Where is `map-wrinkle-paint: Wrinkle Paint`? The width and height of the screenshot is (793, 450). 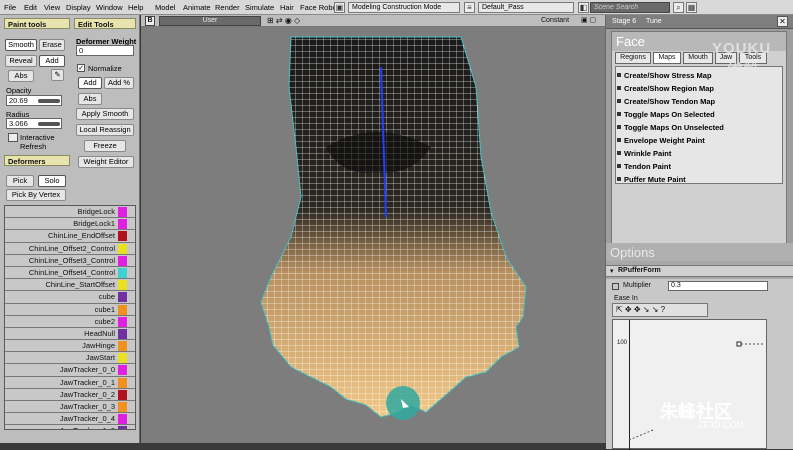 map-wrinkle-paint: Wrinkle Paint is located at coordinates (643, 153).